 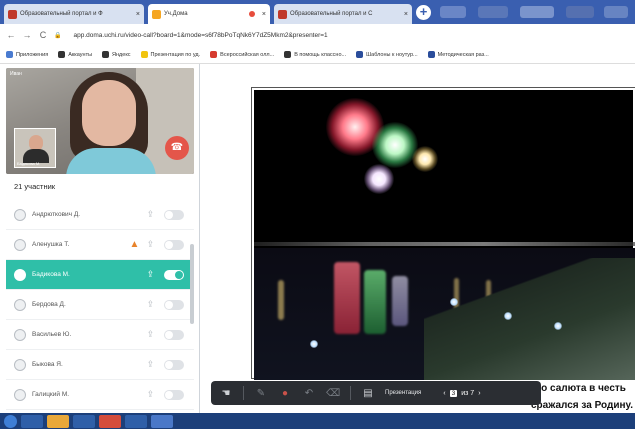 What do you see at coordinates (400, 301) in the screenshot?
I see `reflection-white` at bounding box center [400, 301].